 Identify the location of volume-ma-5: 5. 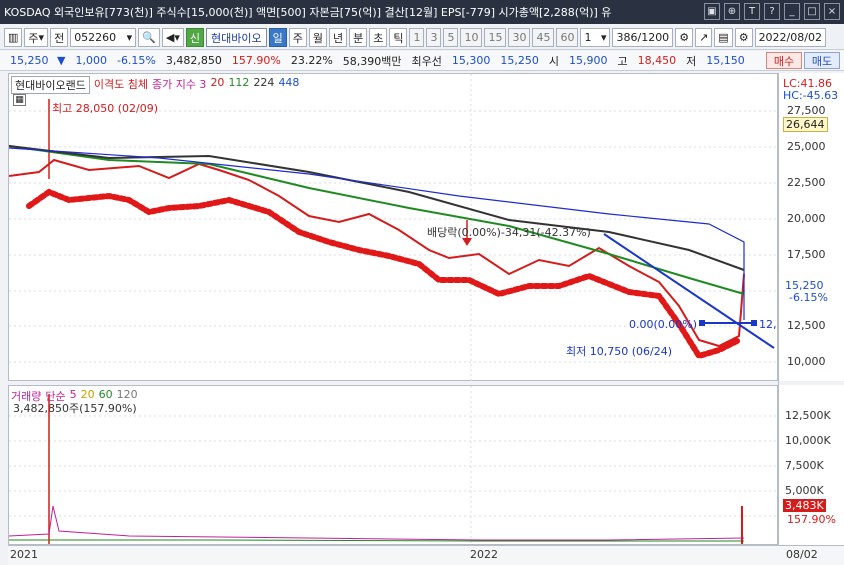
(73, 394).